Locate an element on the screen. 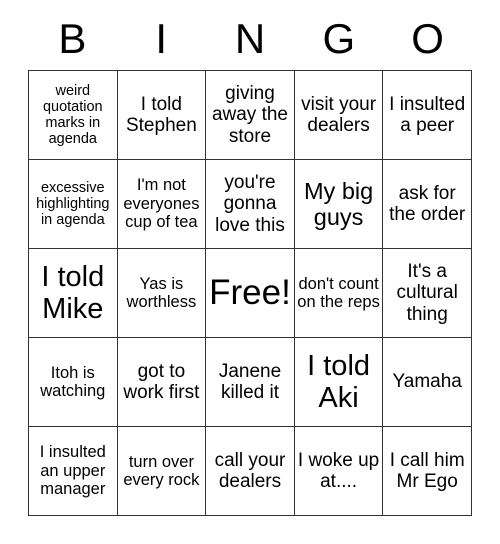 This screenshot has height=544, width=500. bingo-cell: It's a cultural thing is located at coordinates (427, 293).